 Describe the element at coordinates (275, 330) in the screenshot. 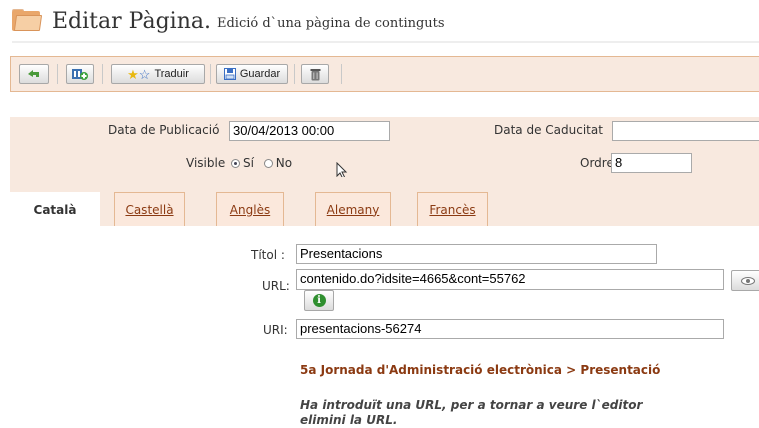

I see `uri-label: URI:` at that location.